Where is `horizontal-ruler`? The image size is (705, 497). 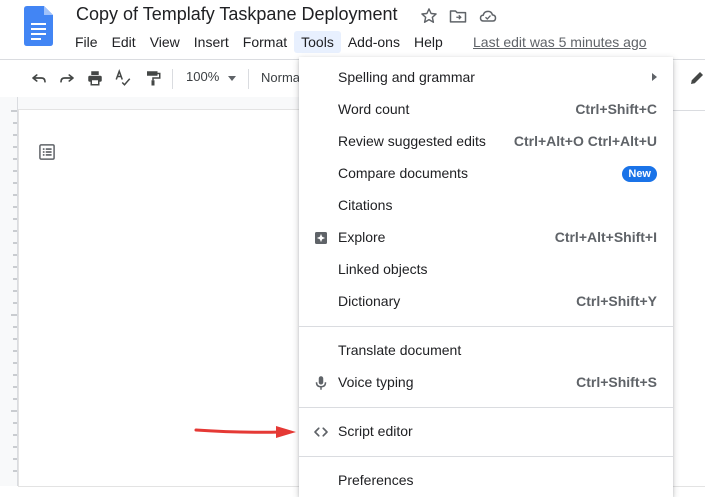 horizontal-ruler is located at coordinates (688, 104).